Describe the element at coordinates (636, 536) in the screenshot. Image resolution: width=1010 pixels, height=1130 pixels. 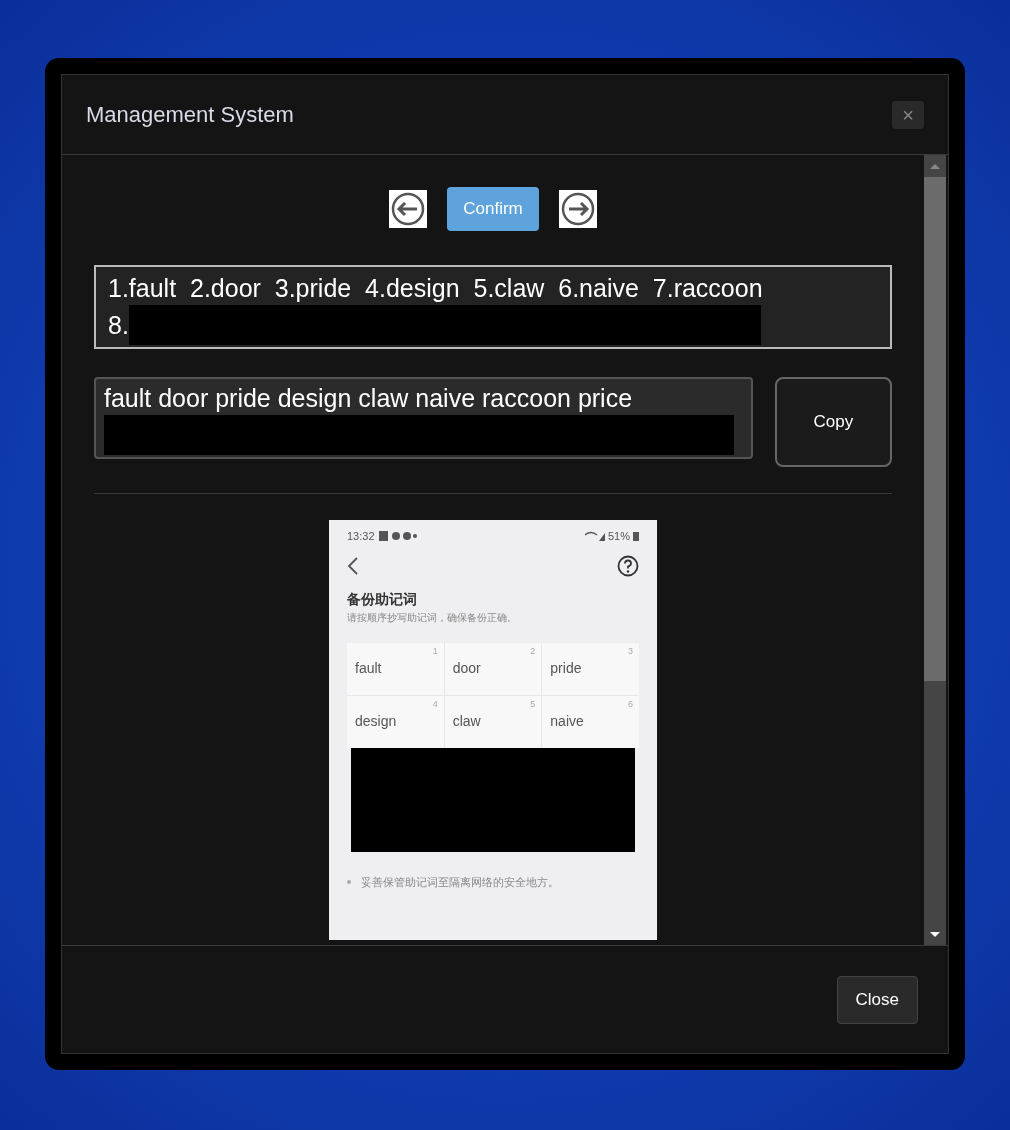
I see `battery-icon` at that location.